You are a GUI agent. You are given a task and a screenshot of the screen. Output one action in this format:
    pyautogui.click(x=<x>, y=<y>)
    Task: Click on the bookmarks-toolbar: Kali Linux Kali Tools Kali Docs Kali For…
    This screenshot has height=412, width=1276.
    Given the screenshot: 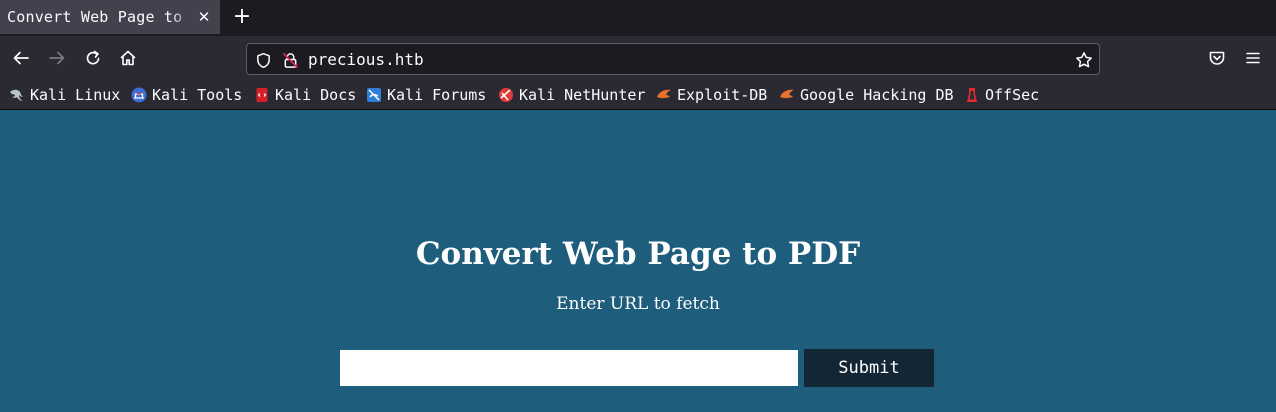 What is the action you would take?
    pyautogui.click(x=638, y=95)
    